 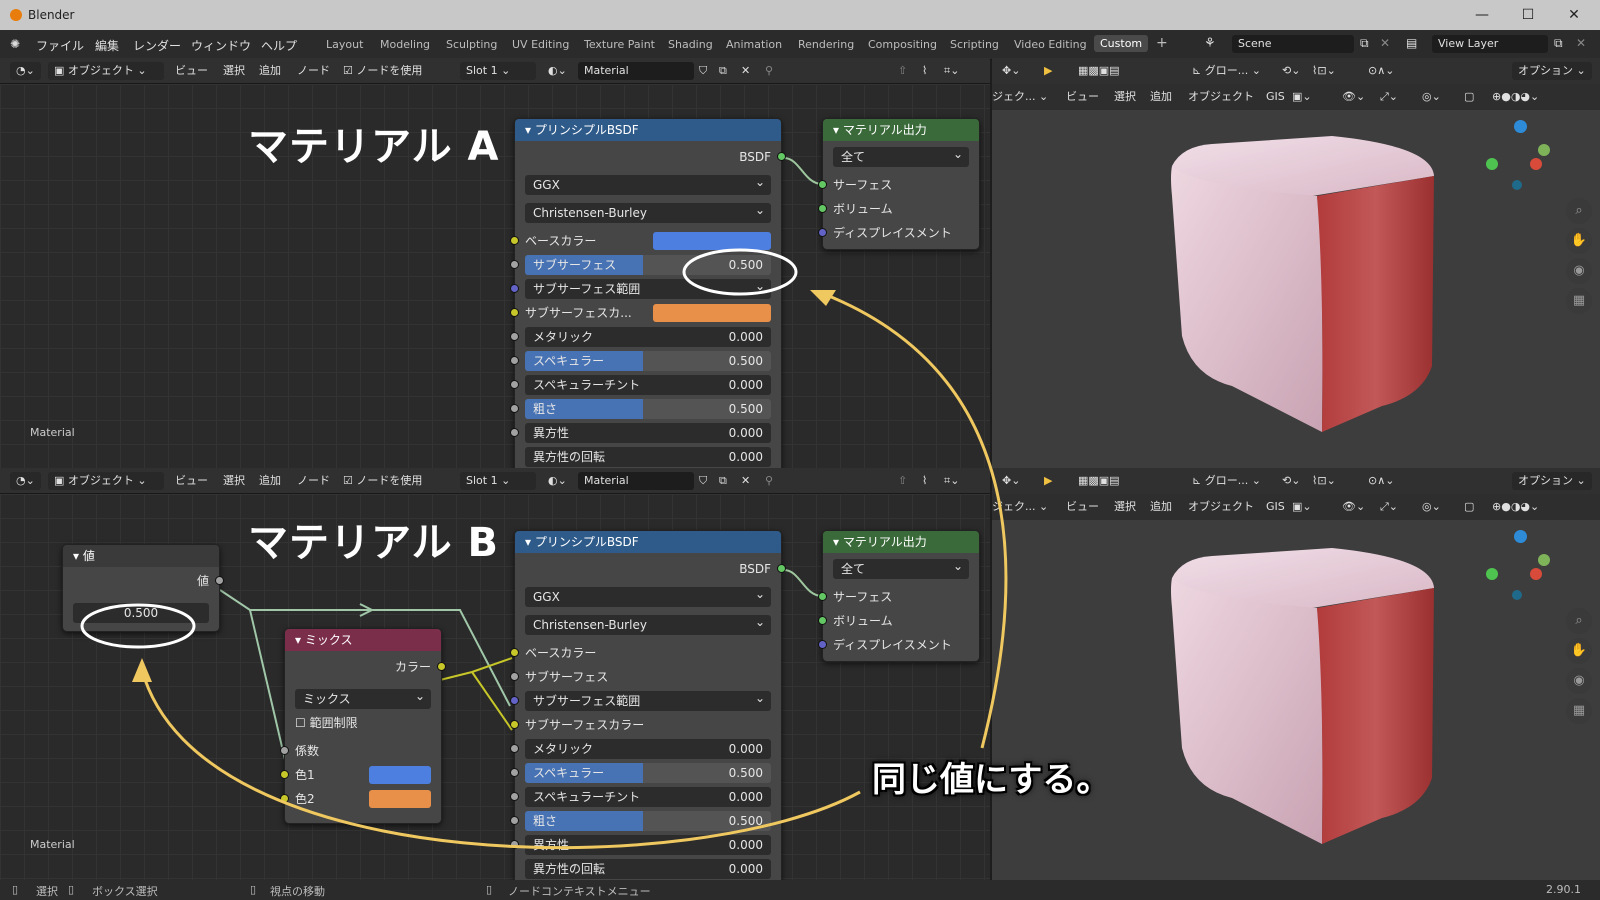 I want to click on highlight-circle-bottom, so click(x=138, y=626).